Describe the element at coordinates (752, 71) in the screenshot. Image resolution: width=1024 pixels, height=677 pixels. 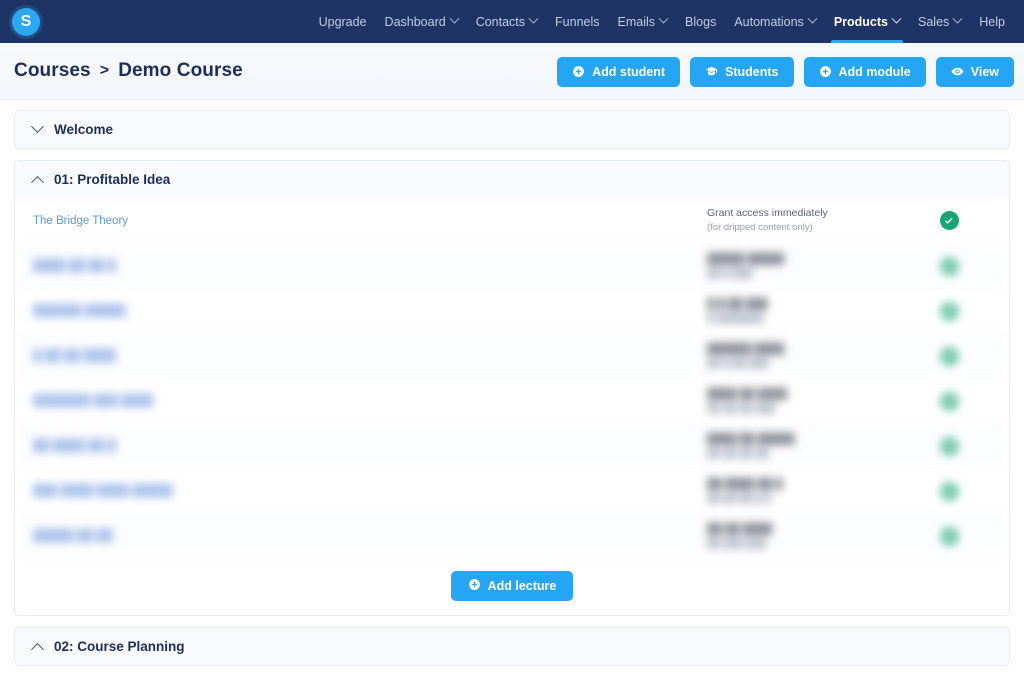
I see `button-label: Students` at that location.